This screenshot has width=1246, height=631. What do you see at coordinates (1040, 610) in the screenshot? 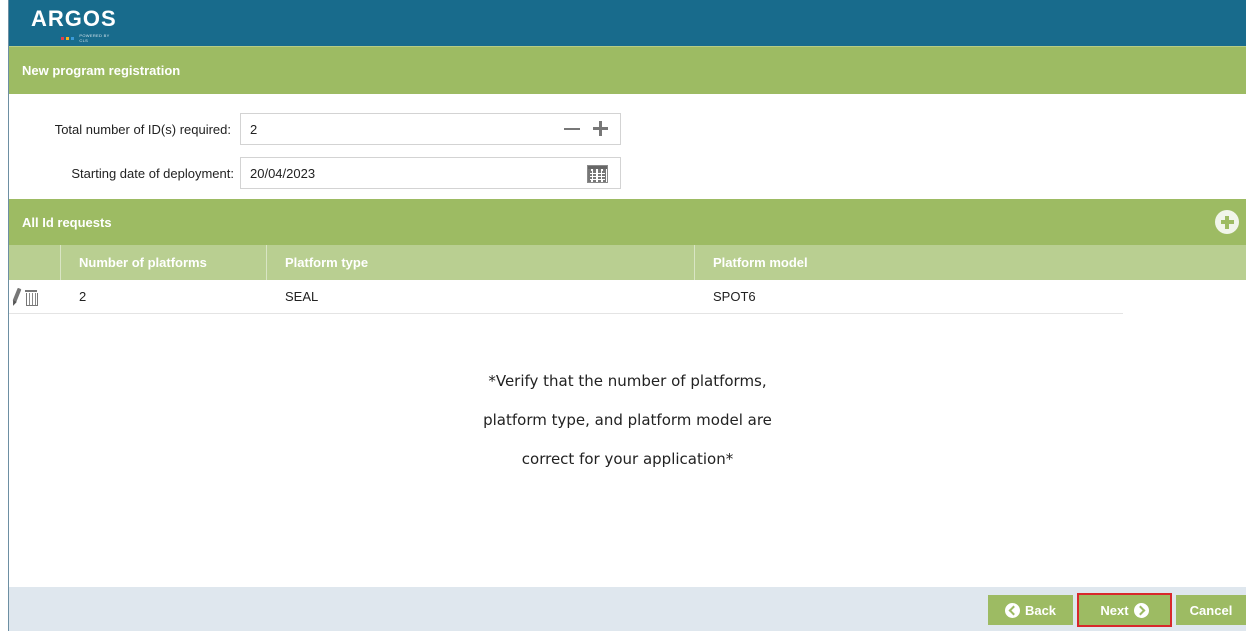
I see `back-button-label: Back` at bounding box center [1040, 610].